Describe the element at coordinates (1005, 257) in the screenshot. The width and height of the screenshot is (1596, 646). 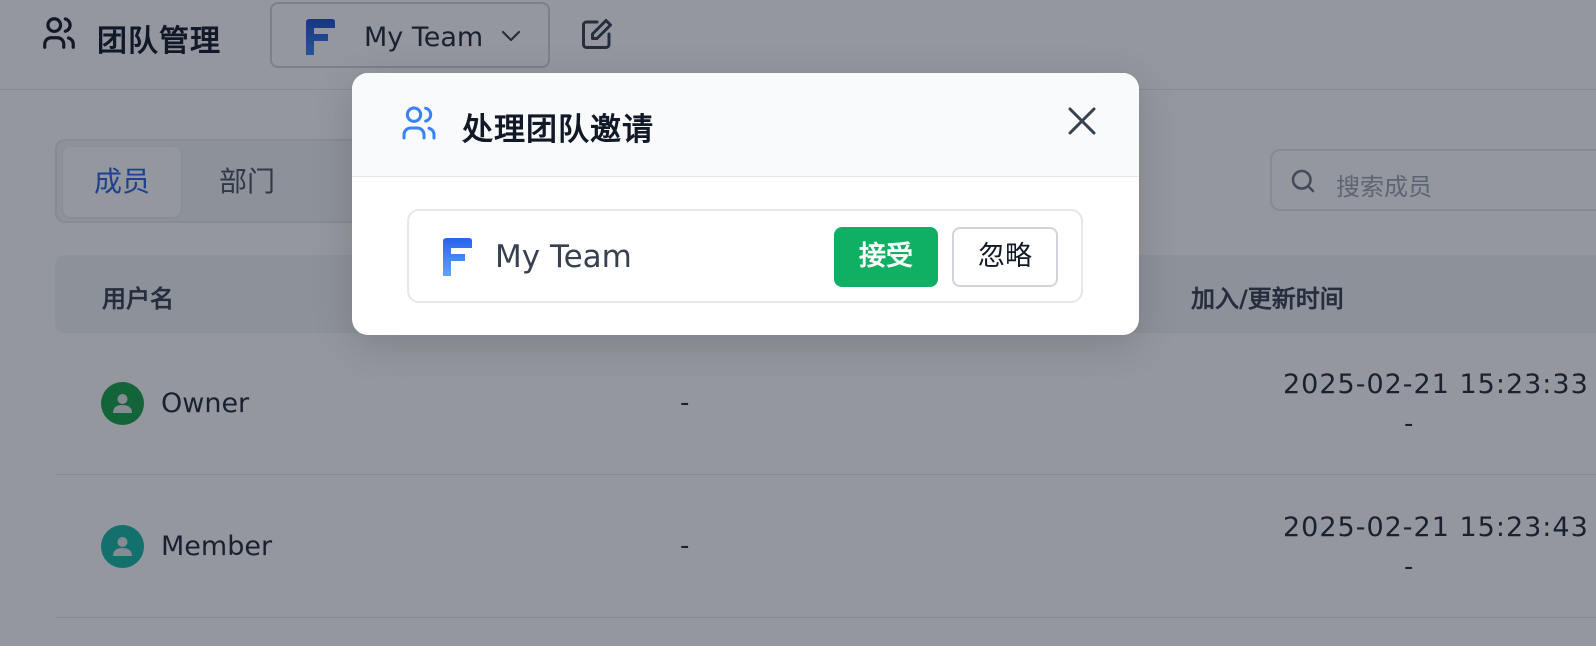
I see `ignore-button: 忽略` at that location.